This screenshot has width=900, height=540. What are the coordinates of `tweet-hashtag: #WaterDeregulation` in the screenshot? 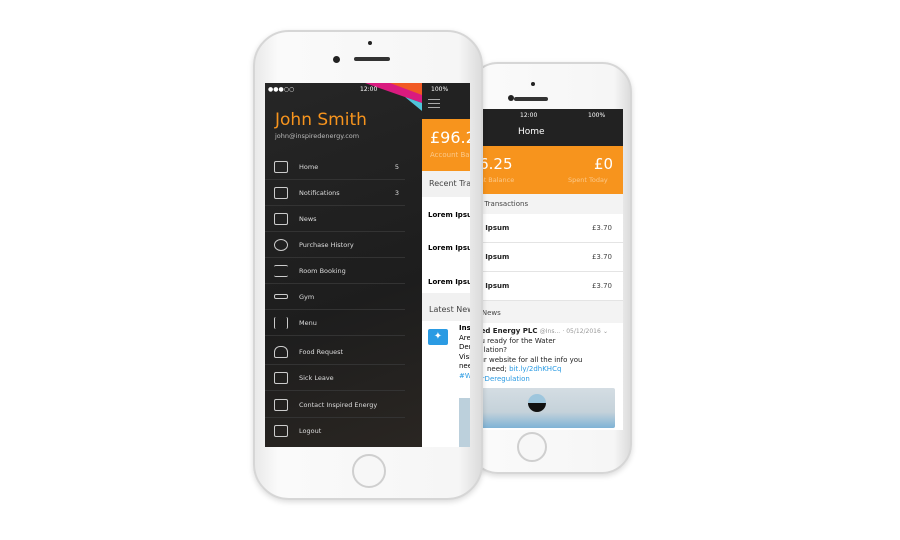 It's located at (464, 377).